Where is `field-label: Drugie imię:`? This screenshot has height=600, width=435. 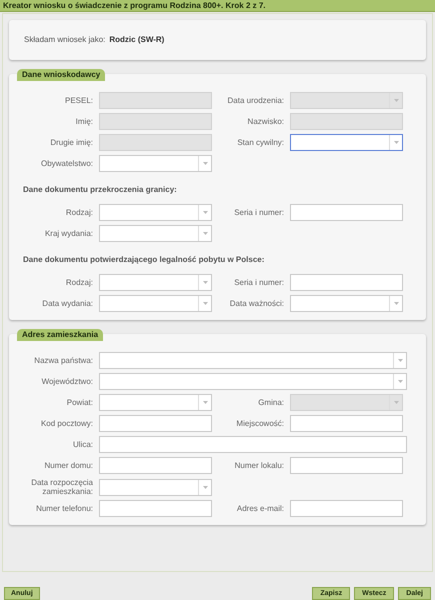 field-label: Drugie imię: is located at coordinates (71, 142).